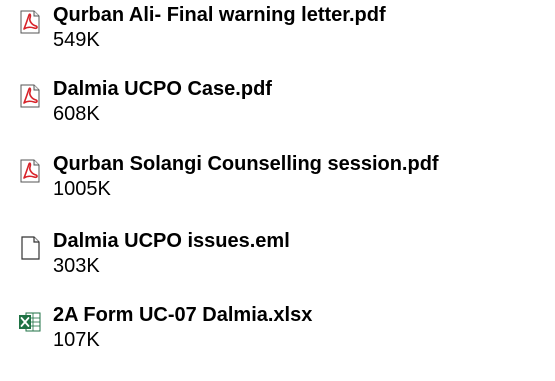 This screenshot has width=555, height=381. I want to click on attachment-filesize: 107K, so click(76, 340).